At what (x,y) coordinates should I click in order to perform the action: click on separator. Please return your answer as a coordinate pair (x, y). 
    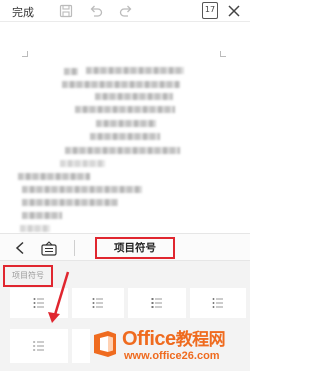
    Looking at the image, I should click on (74, 248).